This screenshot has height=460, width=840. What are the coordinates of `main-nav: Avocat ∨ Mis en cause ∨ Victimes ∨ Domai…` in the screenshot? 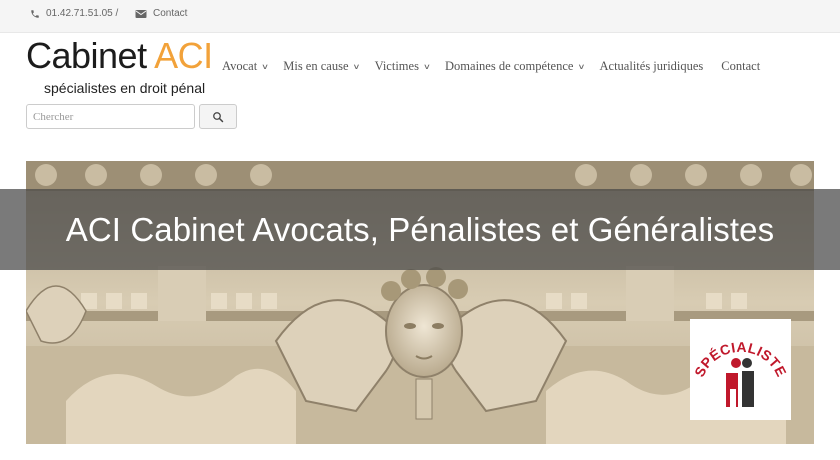 It's located at (491, 66).